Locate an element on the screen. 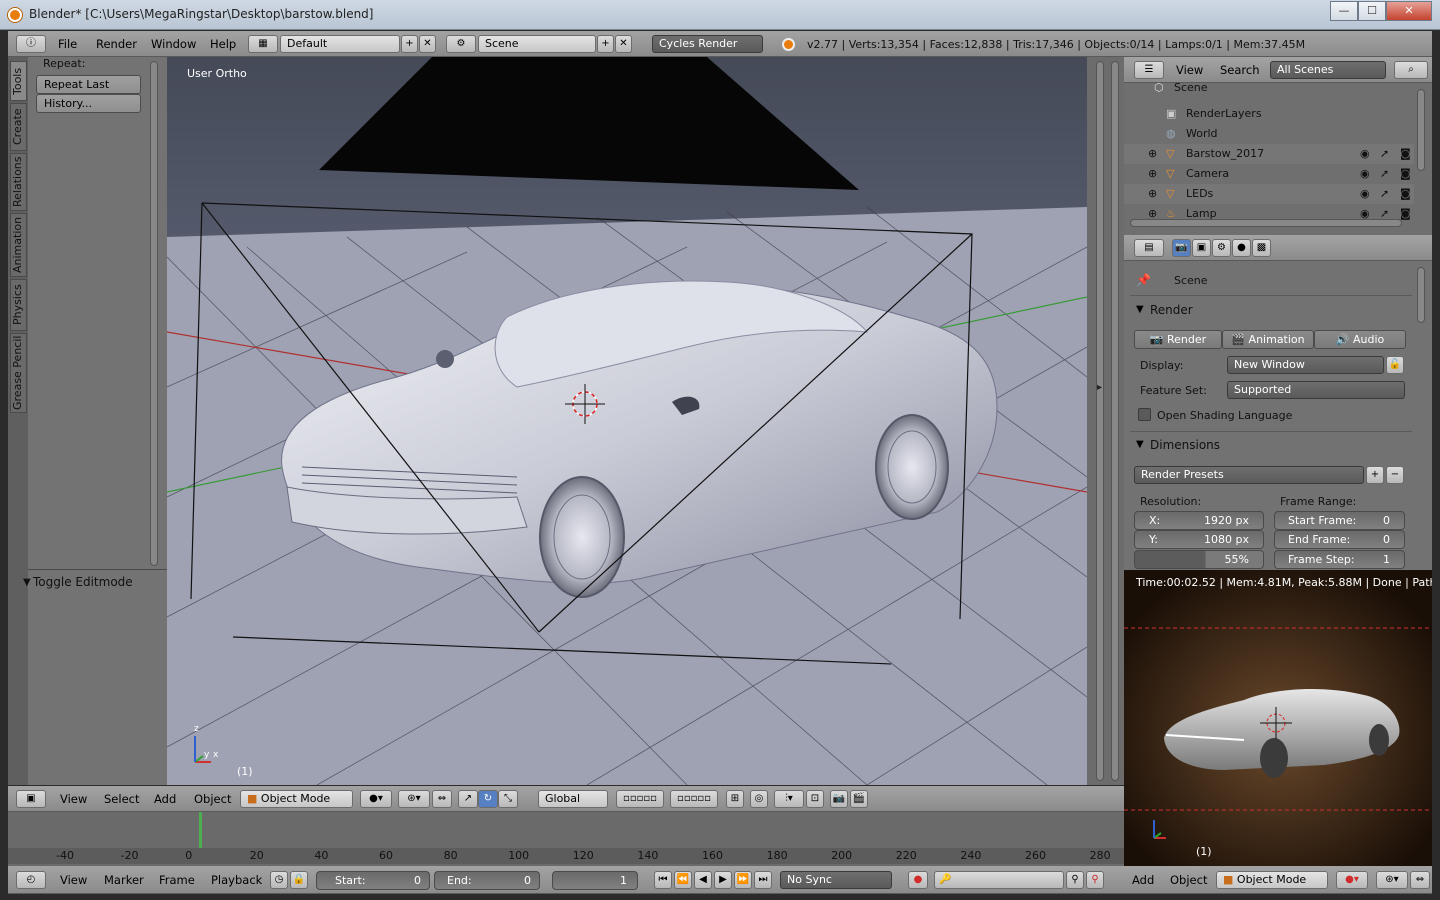 The height and width of the screenshot is (900, 1440). layers-grid-1: ▫▫▫▫▫ is located at coordinates (640, 799).